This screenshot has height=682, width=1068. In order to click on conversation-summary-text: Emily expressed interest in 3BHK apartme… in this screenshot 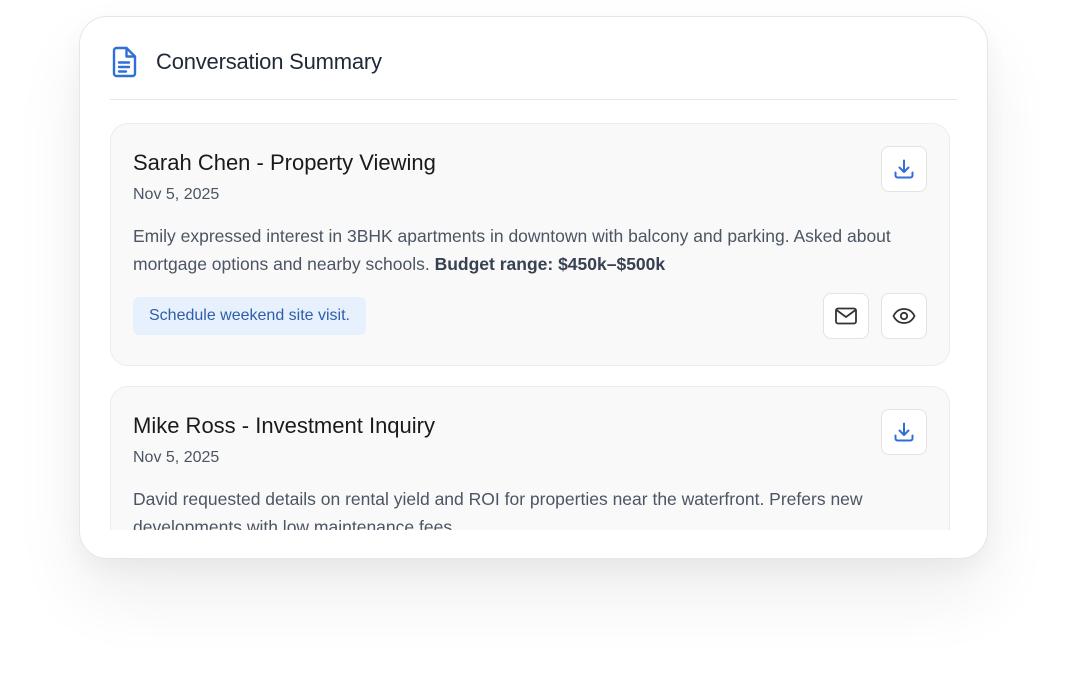, I will do `click(523, 250)`.